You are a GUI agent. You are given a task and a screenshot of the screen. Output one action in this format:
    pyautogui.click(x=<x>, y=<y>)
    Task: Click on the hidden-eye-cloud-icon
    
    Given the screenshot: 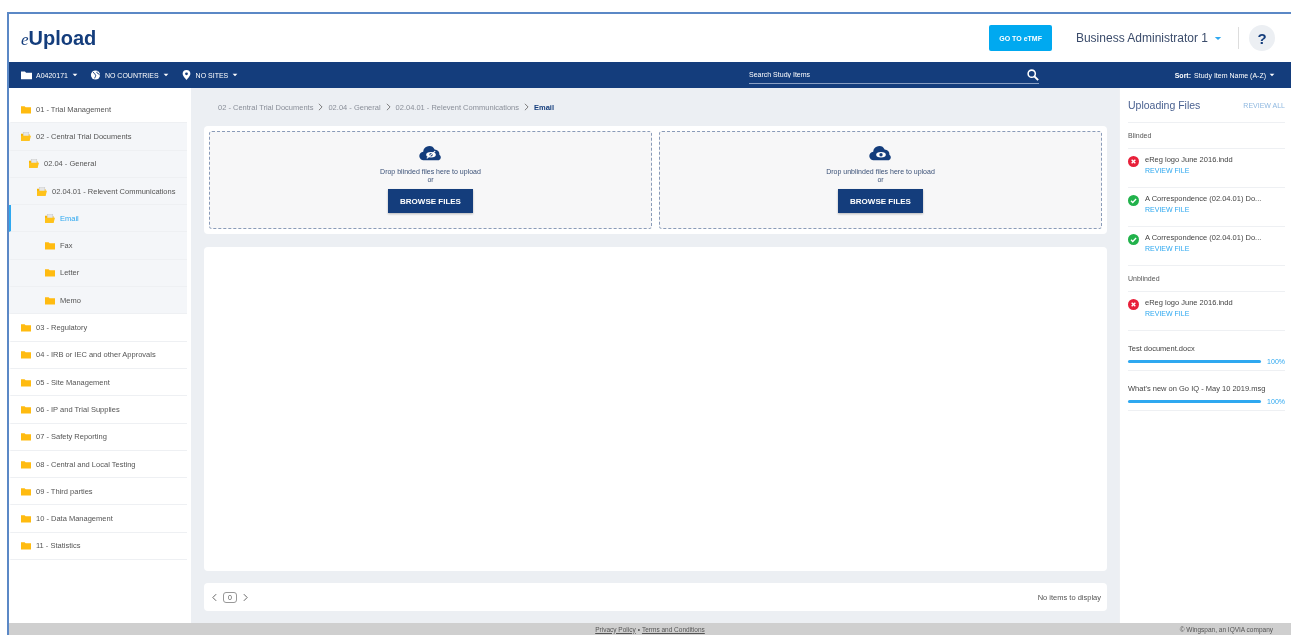 What is the action you would take?
    pyautogui.click(x=430, y=153)
    